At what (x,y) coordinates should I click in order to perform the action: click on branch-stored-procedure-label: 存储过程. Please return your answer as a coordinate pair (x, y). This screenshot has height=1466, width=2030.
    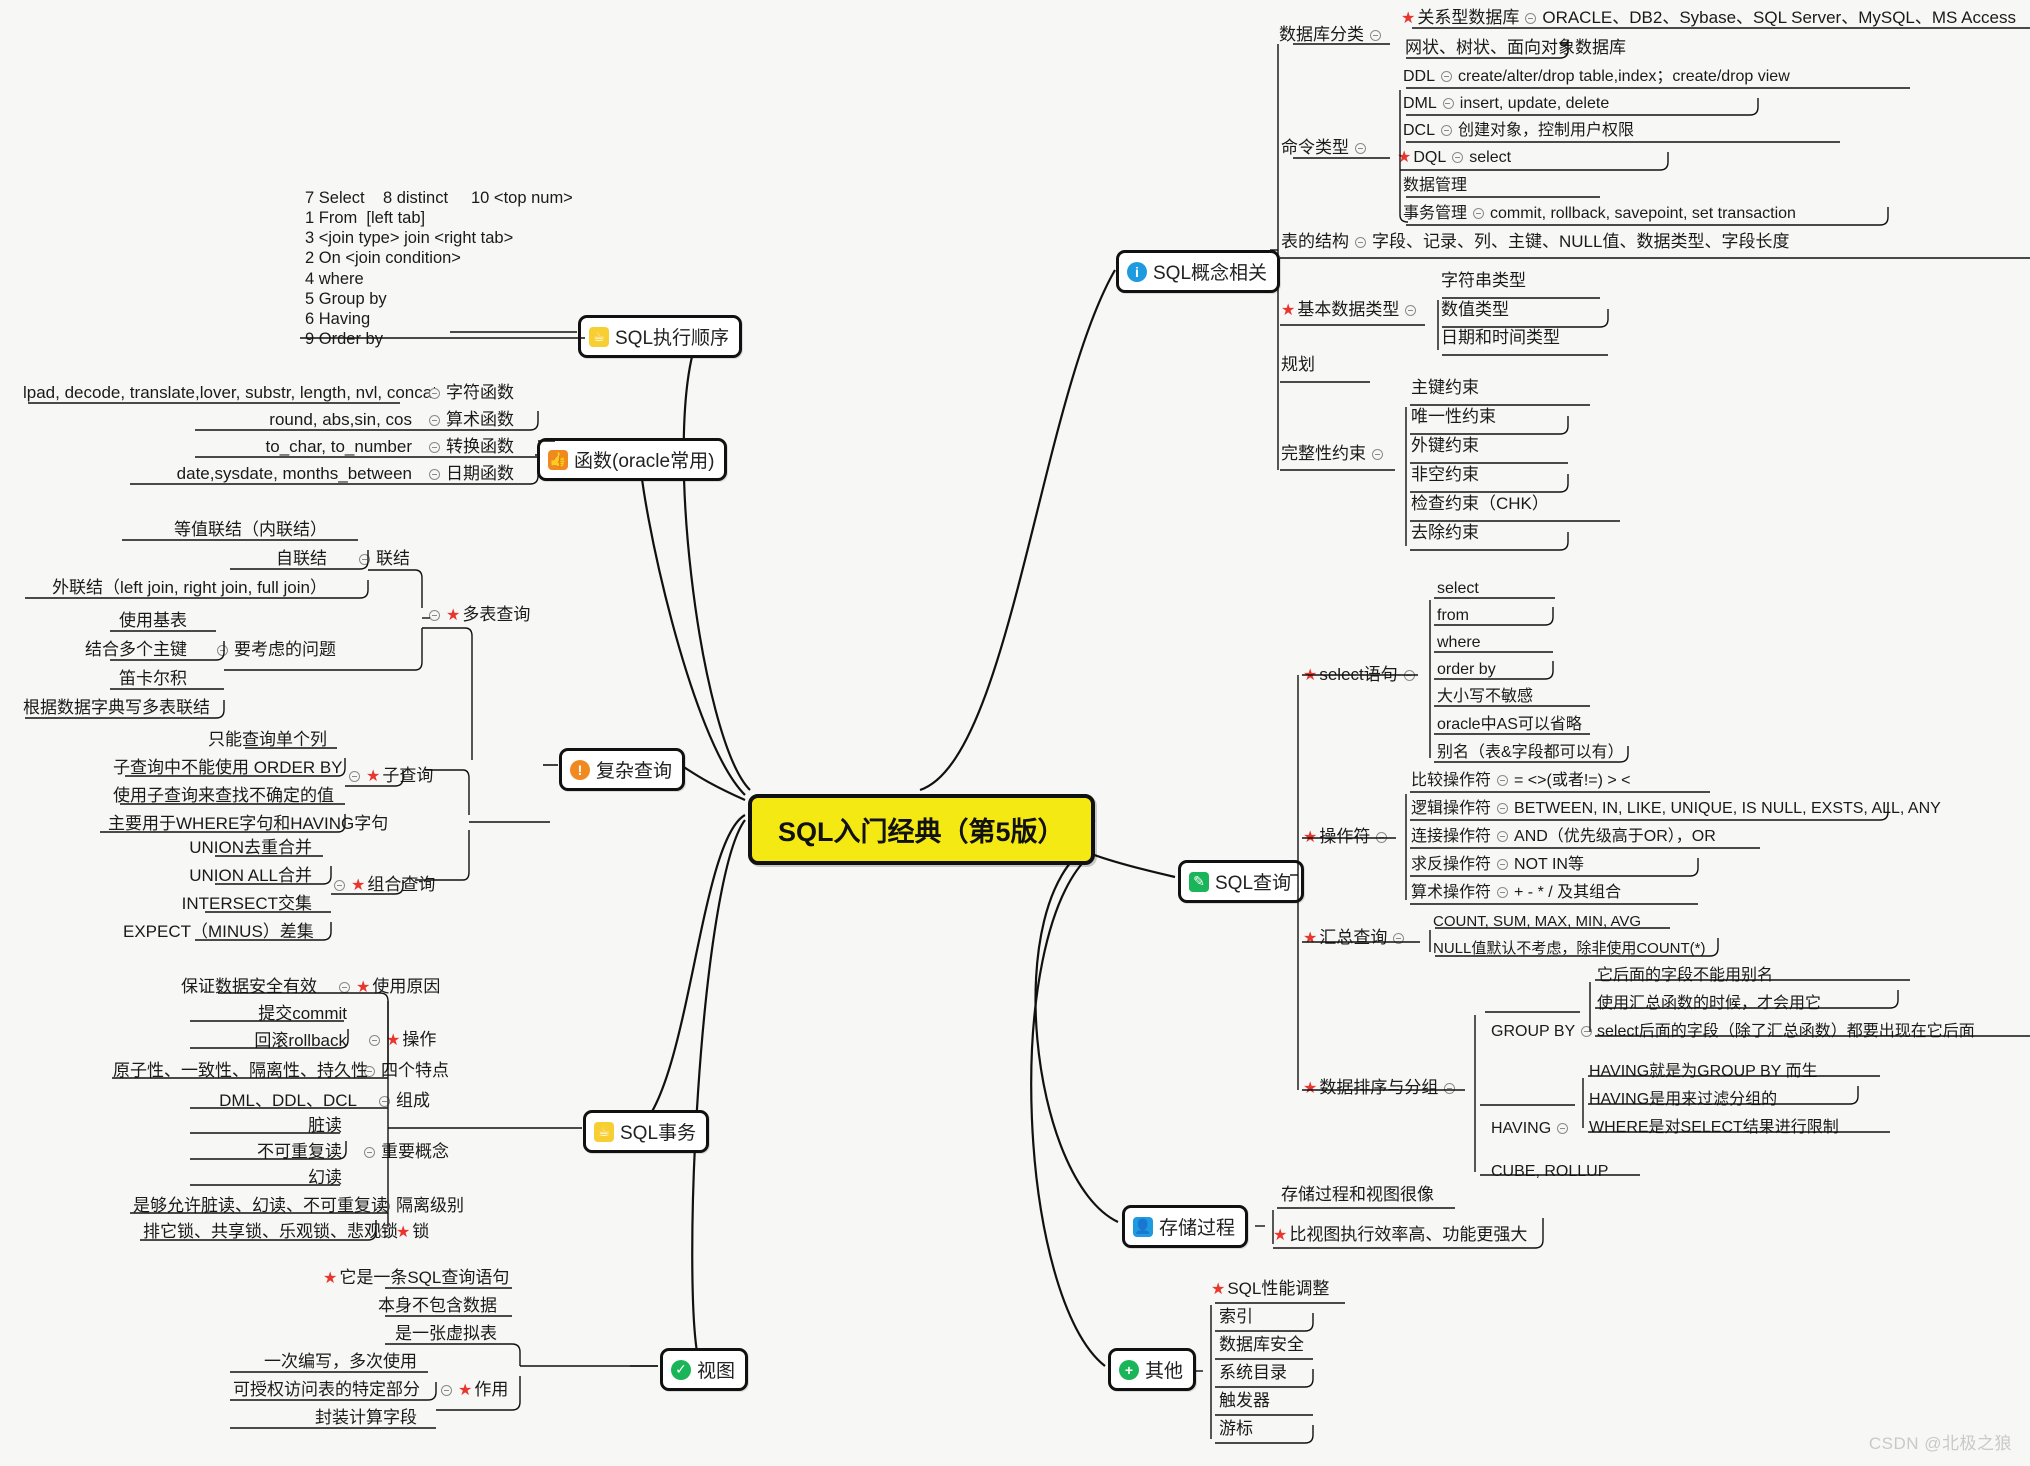
    Looking at the image, I should click on (1197, 1228).